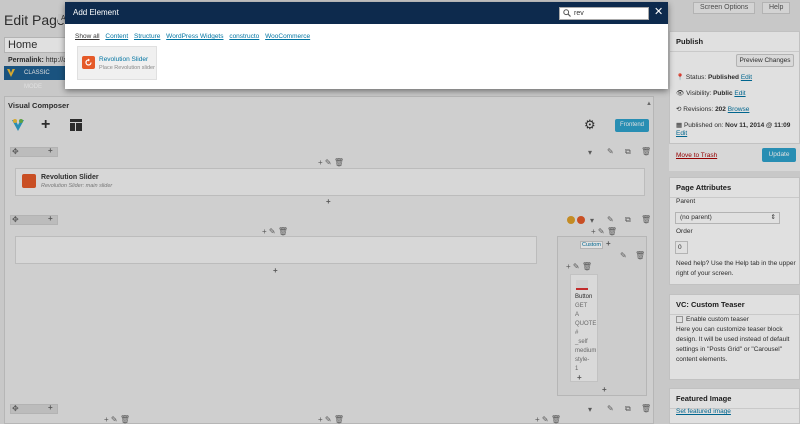 The image size is (800, 424). I want to click on tab-show-all: Show all, so click(87, 36).